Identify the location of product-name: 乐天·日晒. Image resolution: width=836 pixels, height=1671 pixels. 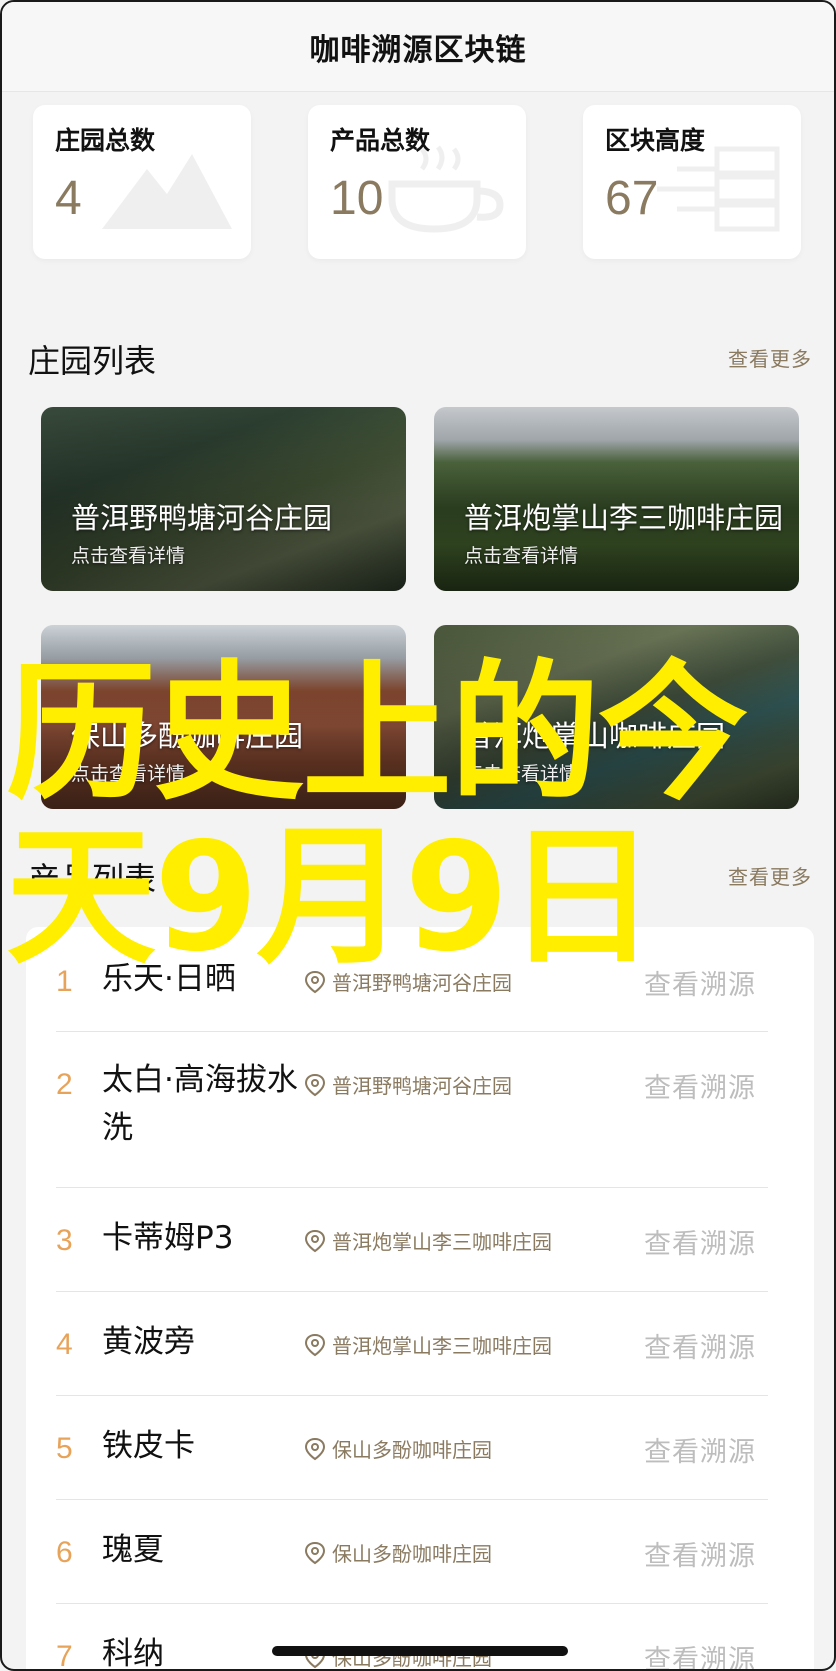
(169, 979).